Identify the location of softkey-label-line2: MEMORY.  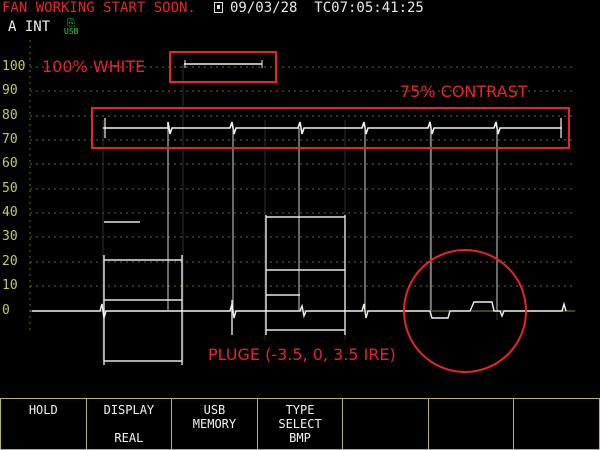
(214, 424).